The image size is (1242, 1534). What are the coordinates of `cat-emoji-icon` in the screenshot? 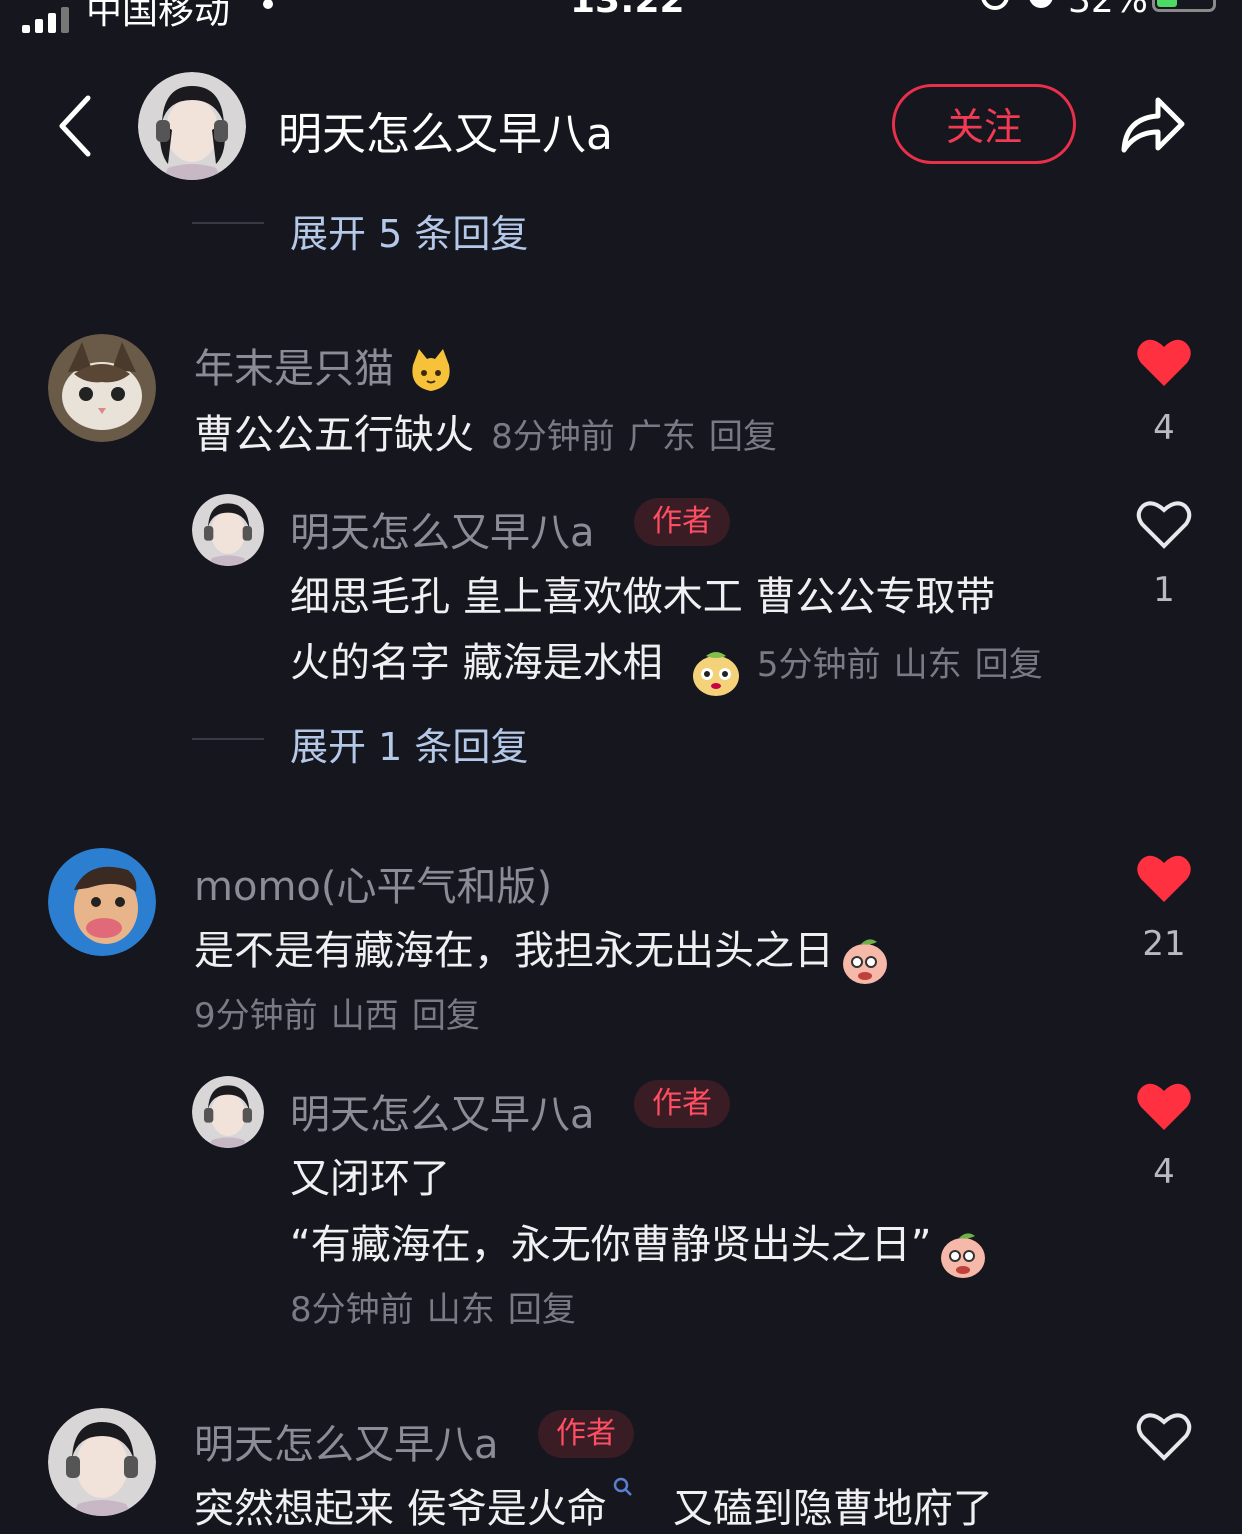 It's located at (431, 370).